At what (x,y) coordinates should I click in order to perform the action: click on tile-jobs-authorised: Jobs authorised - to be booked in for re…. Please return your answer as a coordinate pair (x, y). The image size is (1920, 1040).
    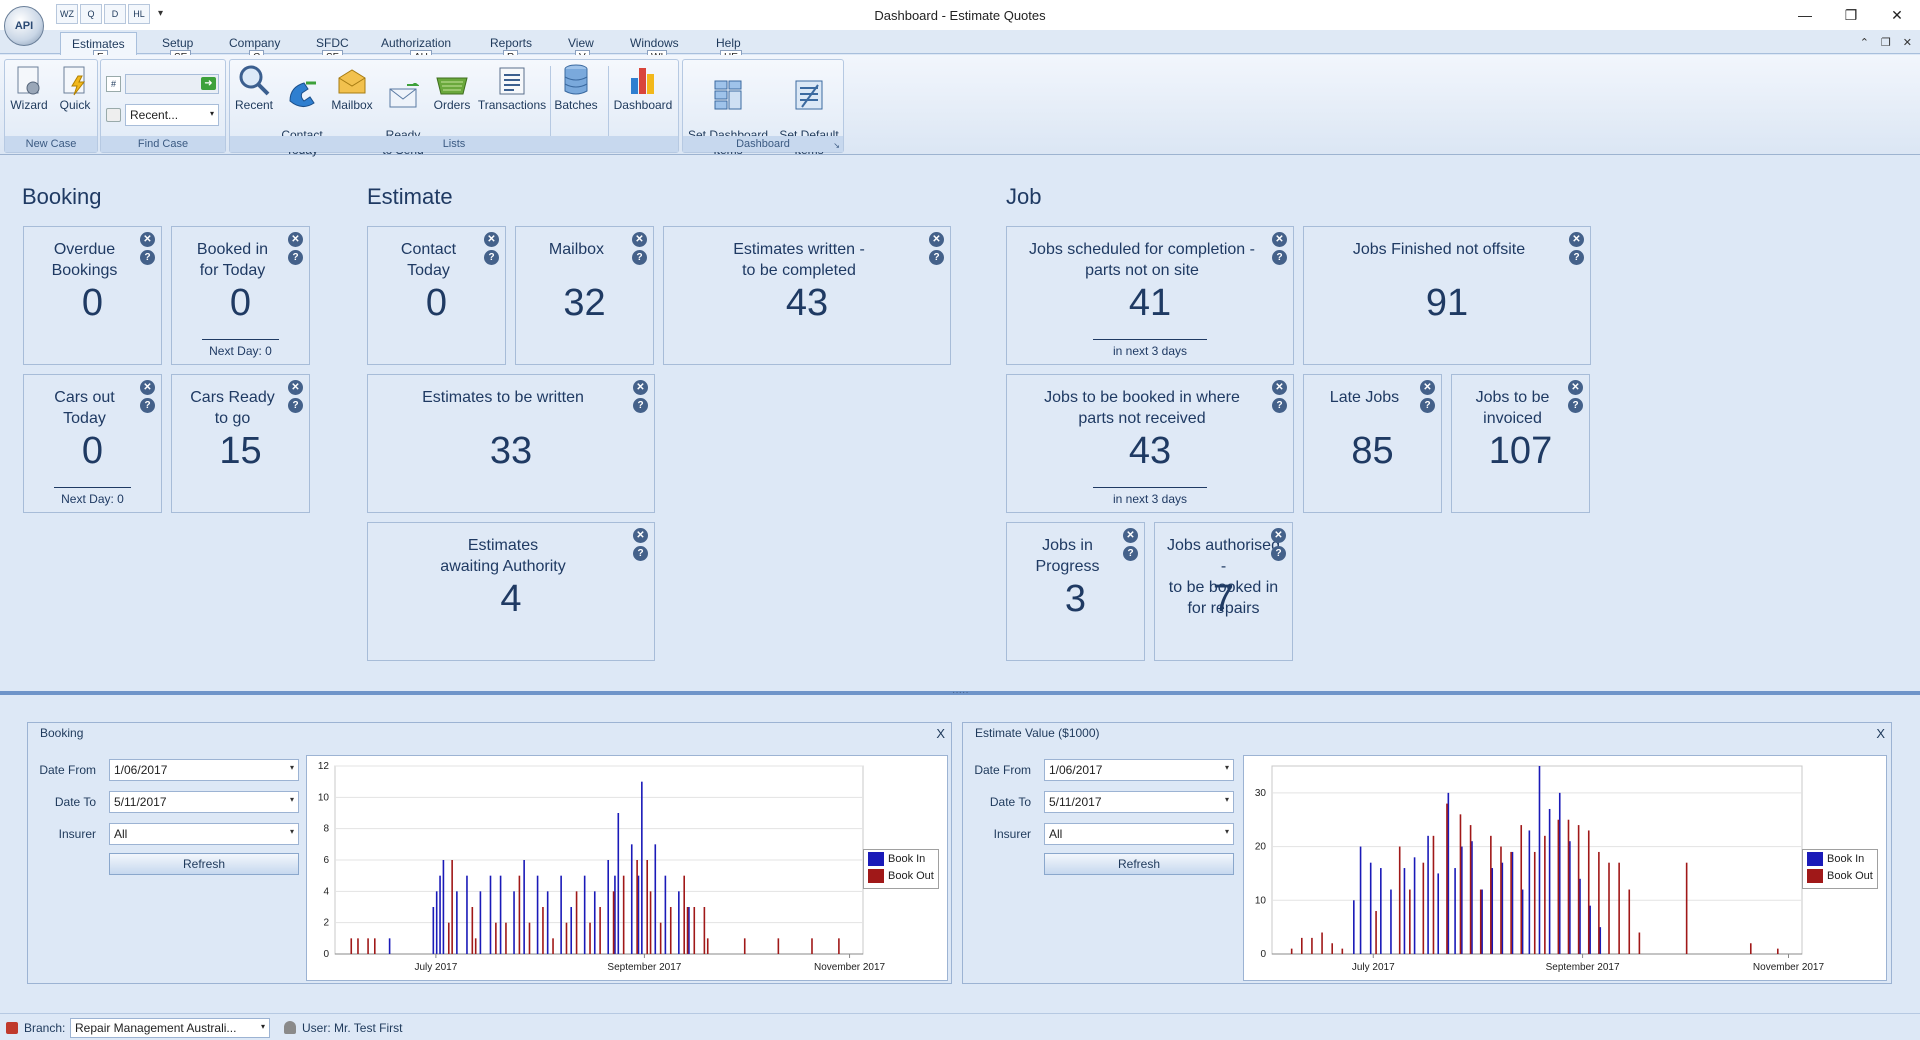
    Looking at the image, I should click on (1223, 591).